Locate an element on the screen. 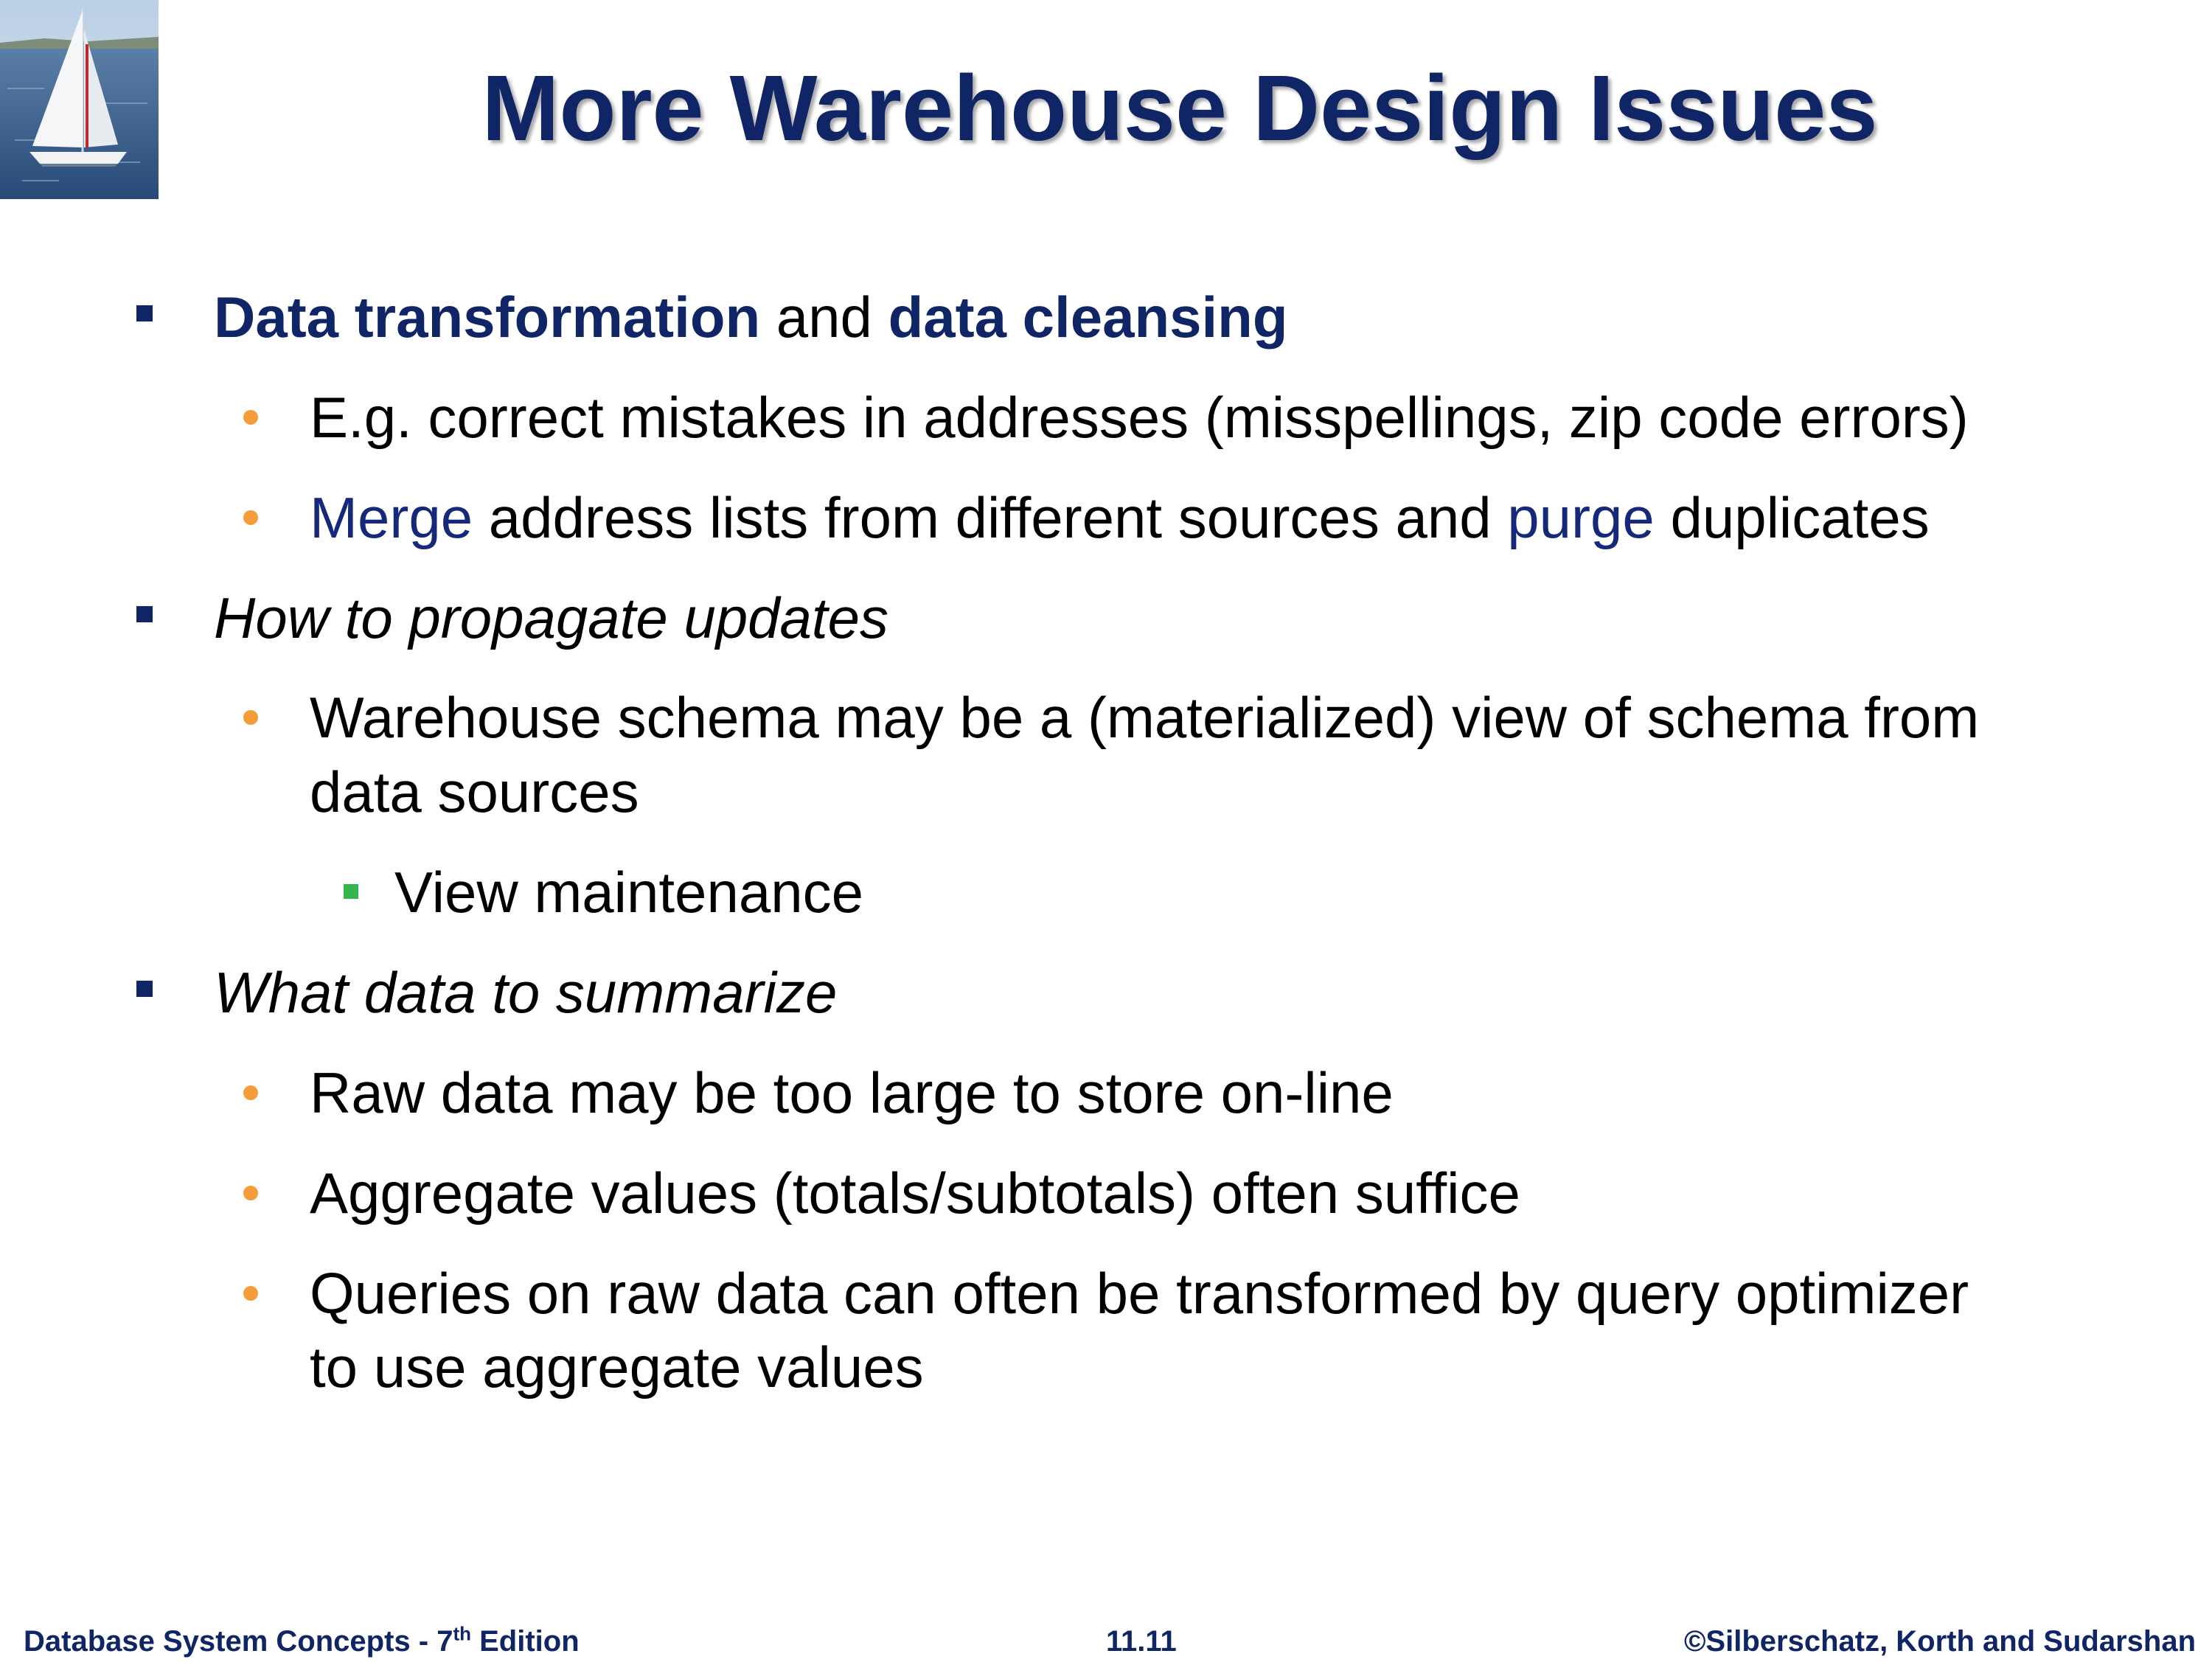 This screenshot has height=1662, width=2212. slide-title: More Warehouse Design Issues is located at coordinates (1179, 108).